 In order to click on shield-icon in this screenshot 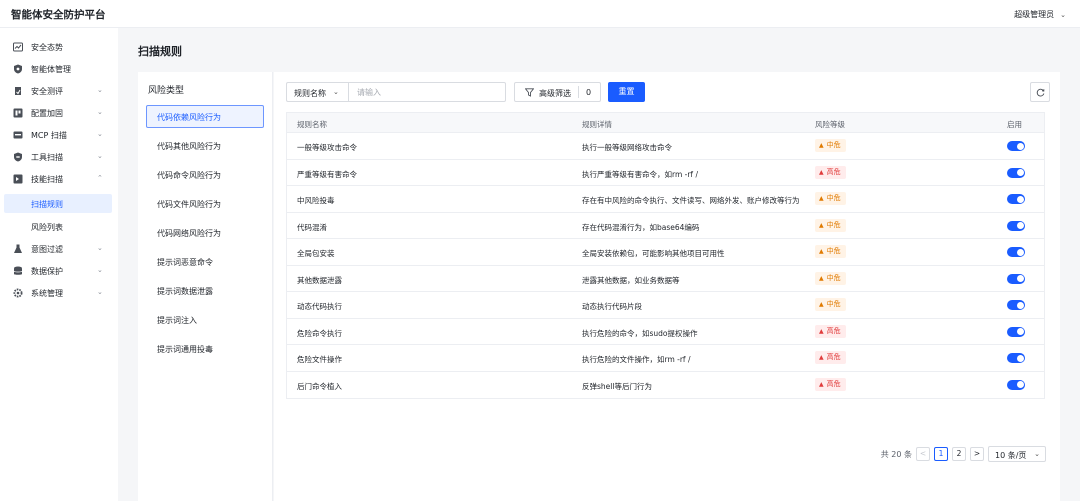, I will do `click(18, 69)`.